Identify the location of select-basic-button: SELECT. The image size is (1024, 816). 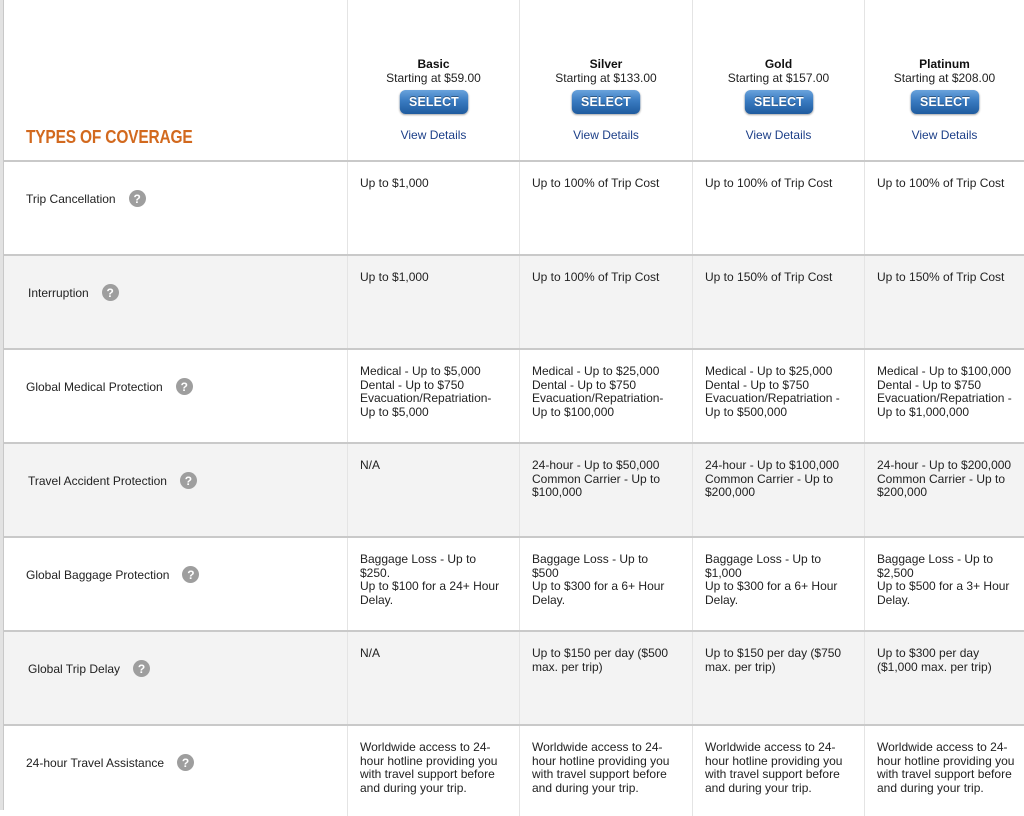
(433, 102).